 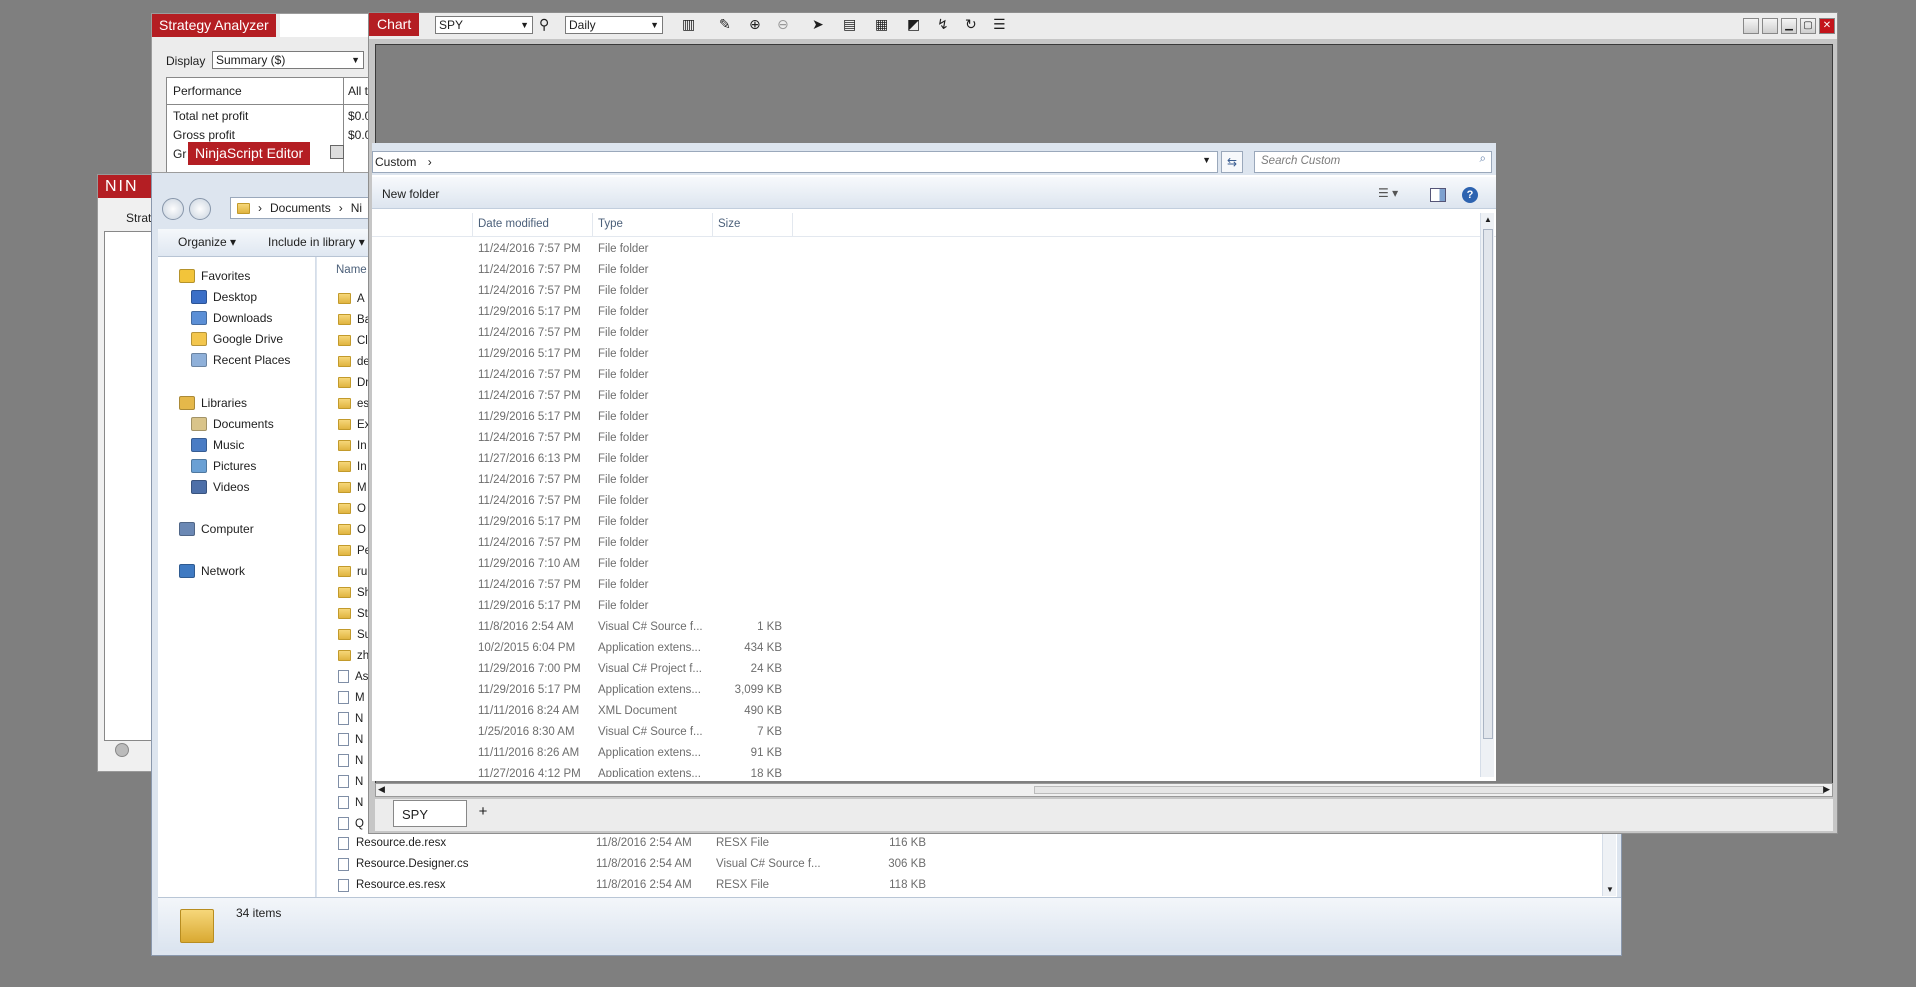 I want to click on column-type: Type, so click(x=610, y=224).